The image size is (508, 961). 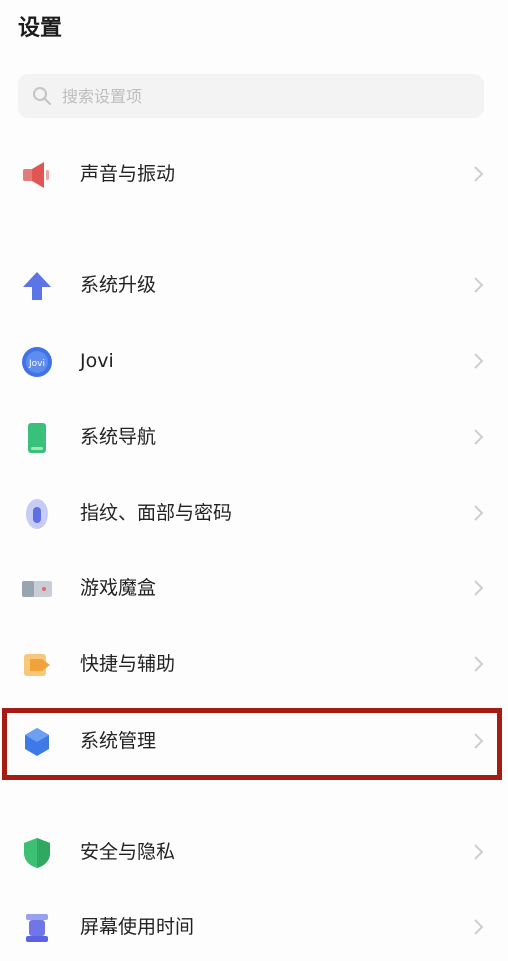 What do you see at coordinates (97, 361) in the screenshot?
I see `item-label: Jovi` at bounding box center [97, 361].